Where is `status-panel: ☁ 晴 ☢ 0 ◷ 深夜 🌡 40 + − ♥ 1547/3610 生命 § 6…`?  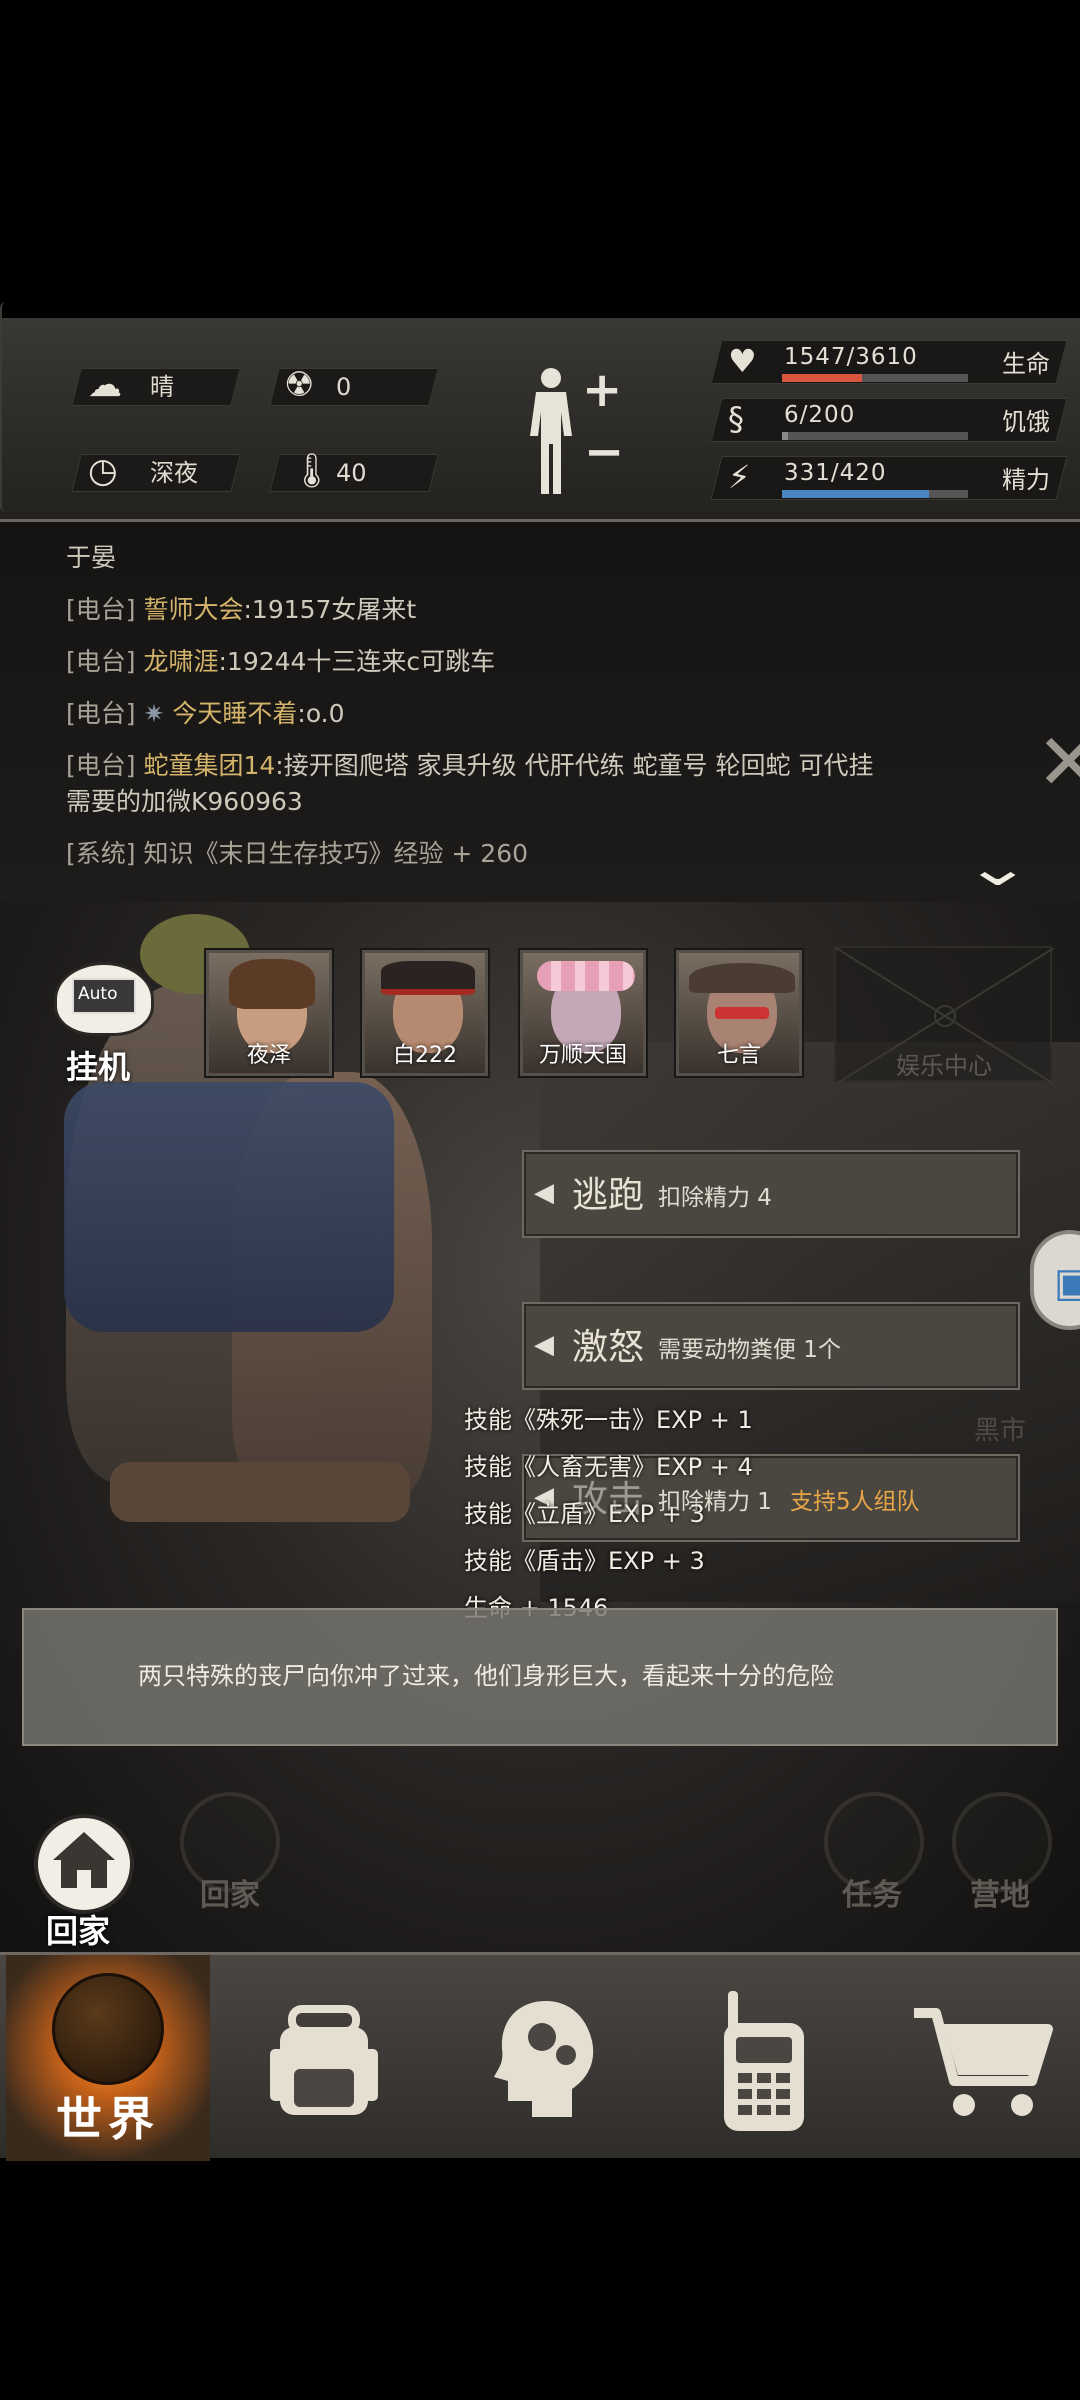
status-panel: ☁ 晴 ☢ 0 ◷ 深夜 🌡 40 + − ♥ 1547/3610 生命 § 6… is located at coordinates (540, 412).